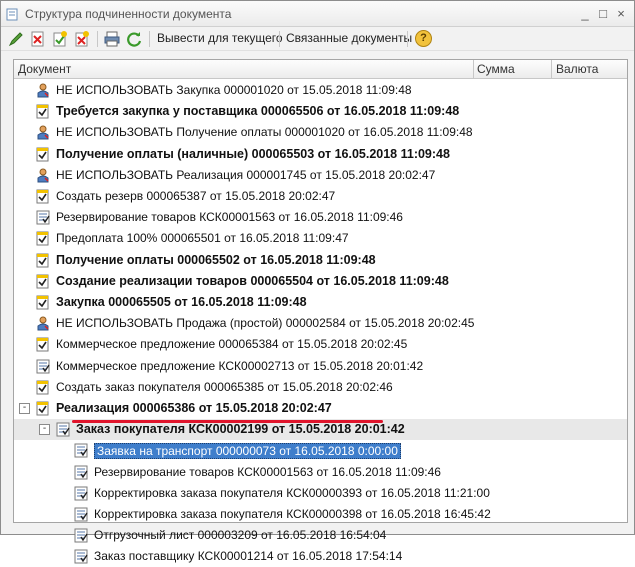  I want to click on help-icon: ?, so click(423, 38).